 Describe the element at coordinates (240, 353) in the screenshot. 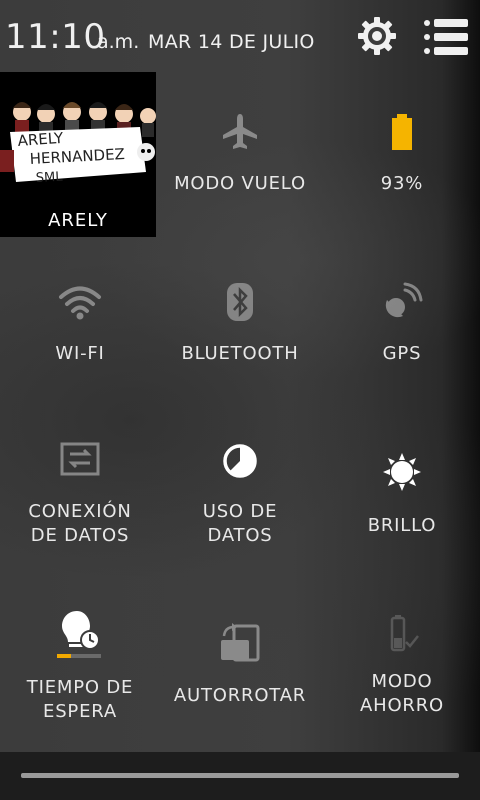

I see `bluetooth-label: BLUETOOTH` at that location.